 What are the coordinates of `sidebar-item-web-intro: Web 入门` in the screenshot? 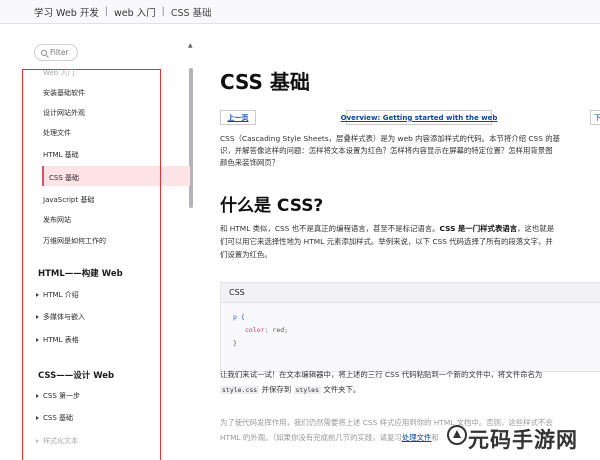 It's located at (59, 73).